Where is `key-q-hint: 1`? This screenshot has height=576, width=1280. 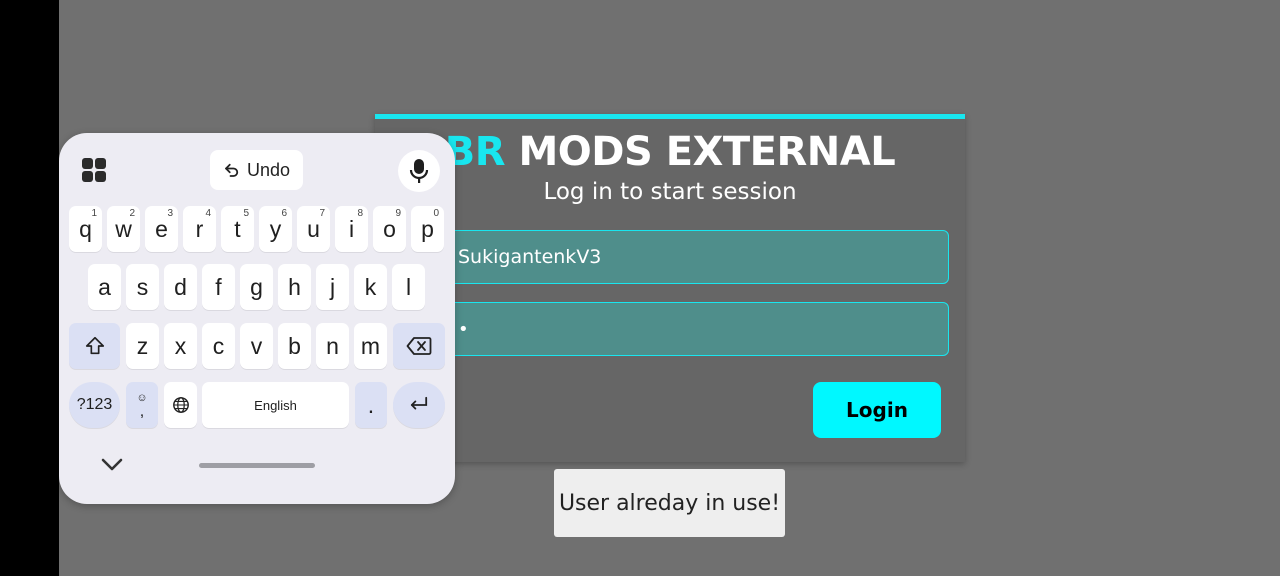
key-q-hint: 1 is located at coordinates (94, 213).